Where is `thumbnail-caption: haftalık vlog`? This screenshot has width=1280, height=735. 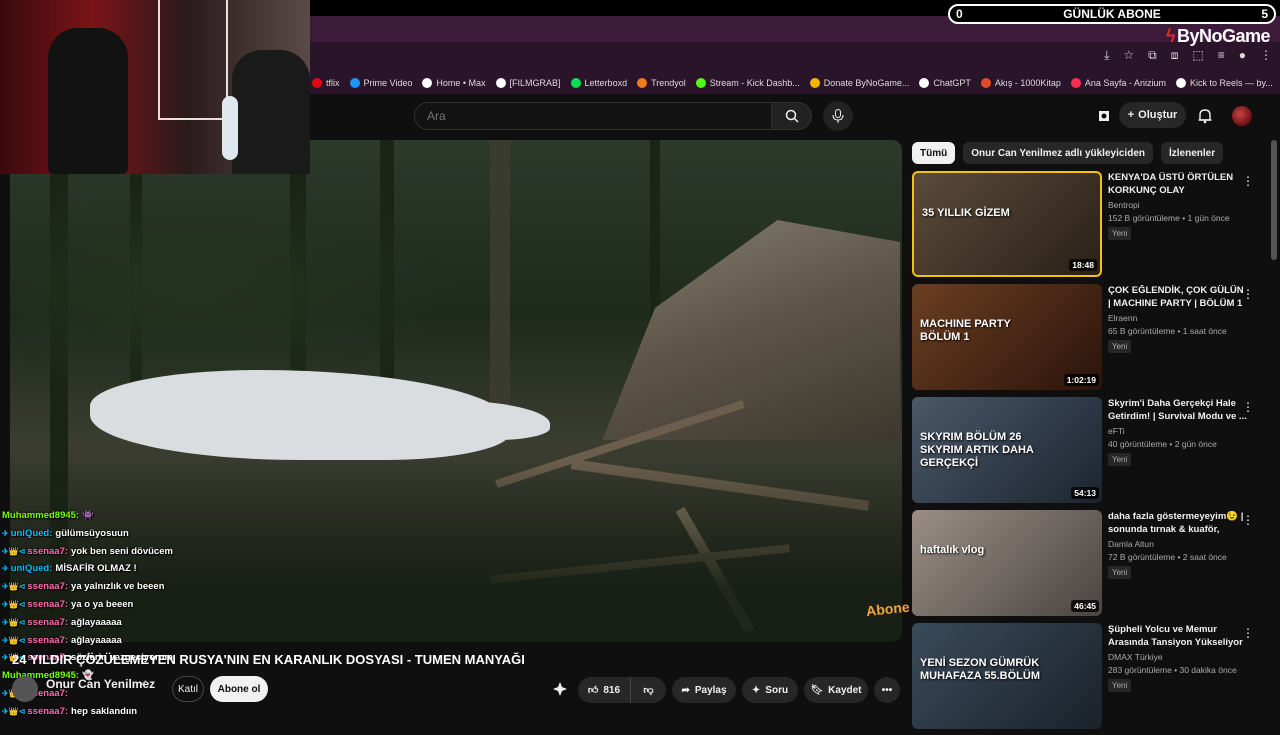 thumbnail-caption: haftalık vlog is located at coordinates (952, 550).